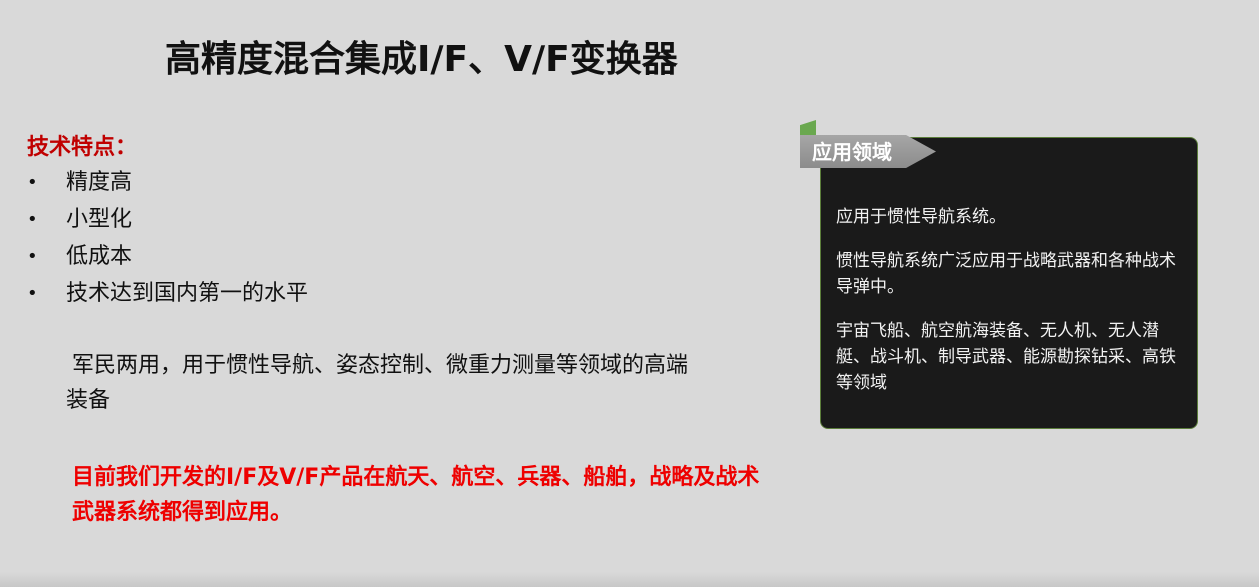 This screenshot has height=587, width=1259. Describe the element at coordinates (629, 579) in the screenshot. I see `bottom-edge` at that location.